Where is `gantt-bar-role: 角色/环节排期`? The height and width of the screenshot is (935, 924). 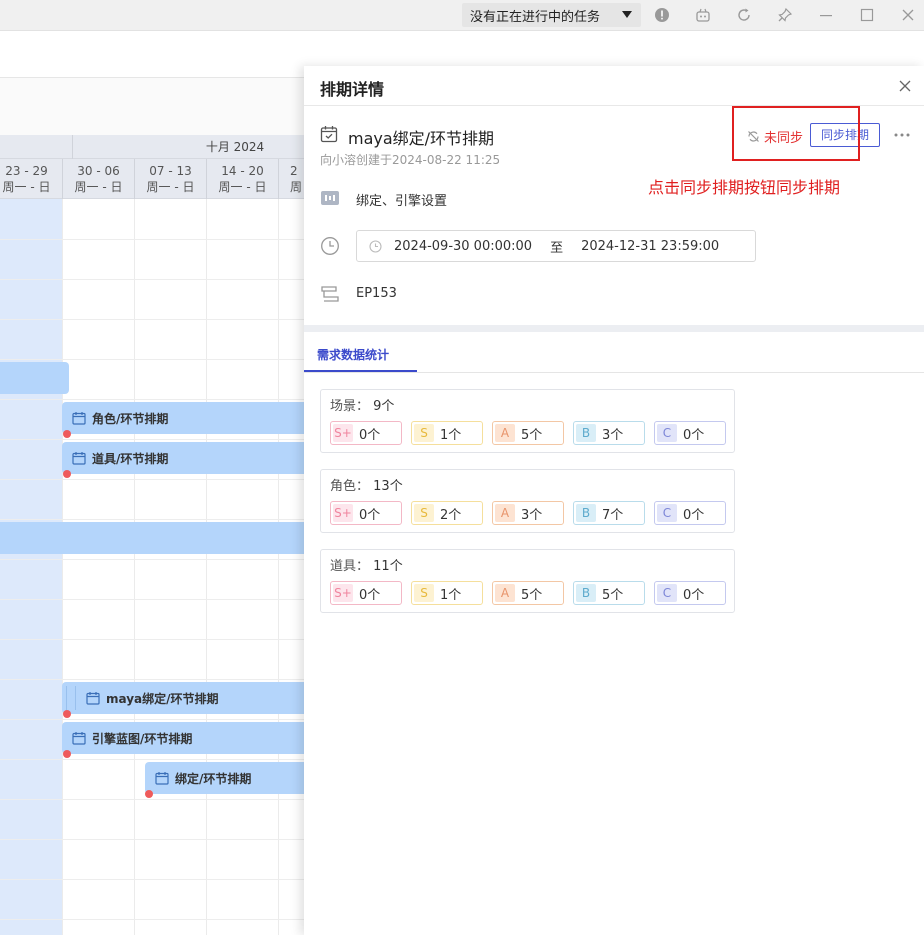
gantt-bar-role: 角色/环节排期 is located at coordinates (186, 418).